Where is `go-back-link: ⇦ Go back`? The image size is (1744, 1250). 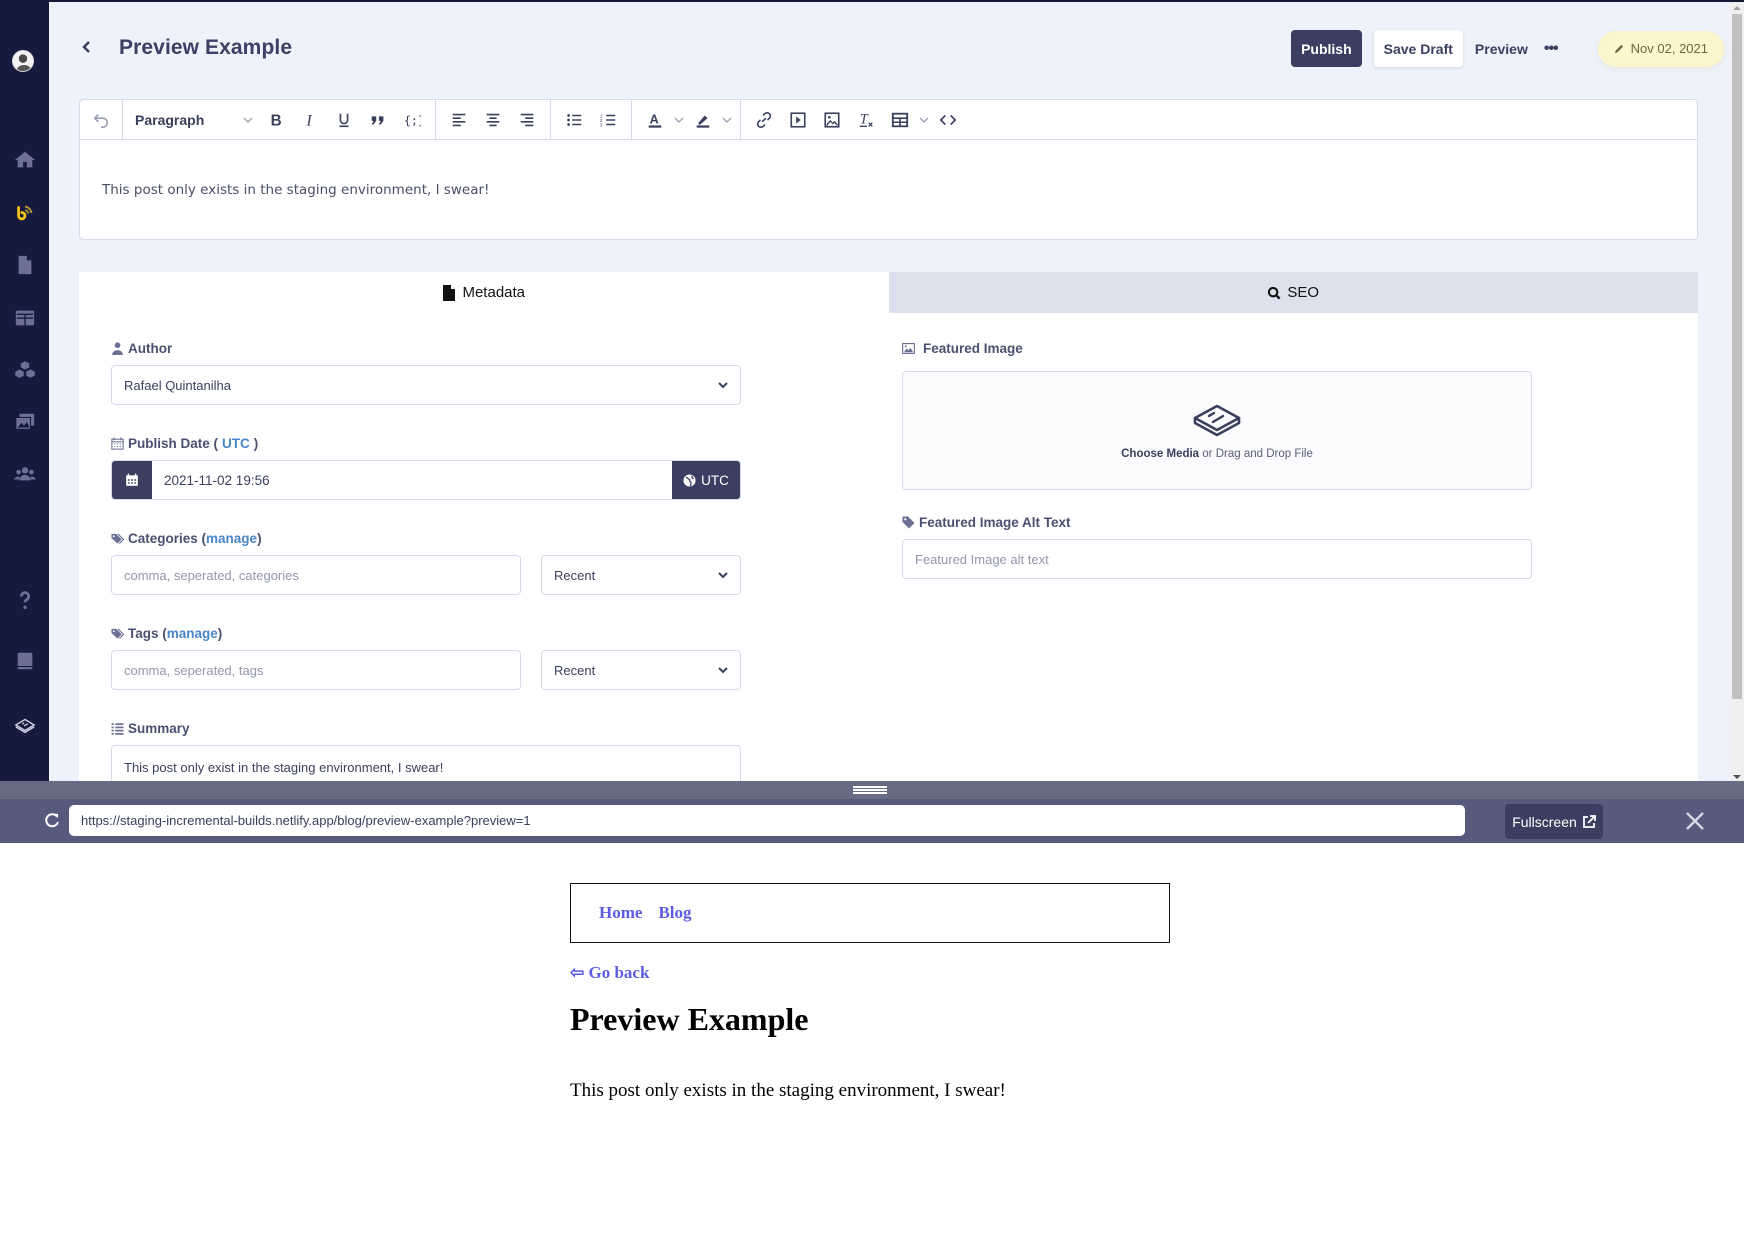 go-back-link: ⇦ Go back is located at coordinates (609, 973).